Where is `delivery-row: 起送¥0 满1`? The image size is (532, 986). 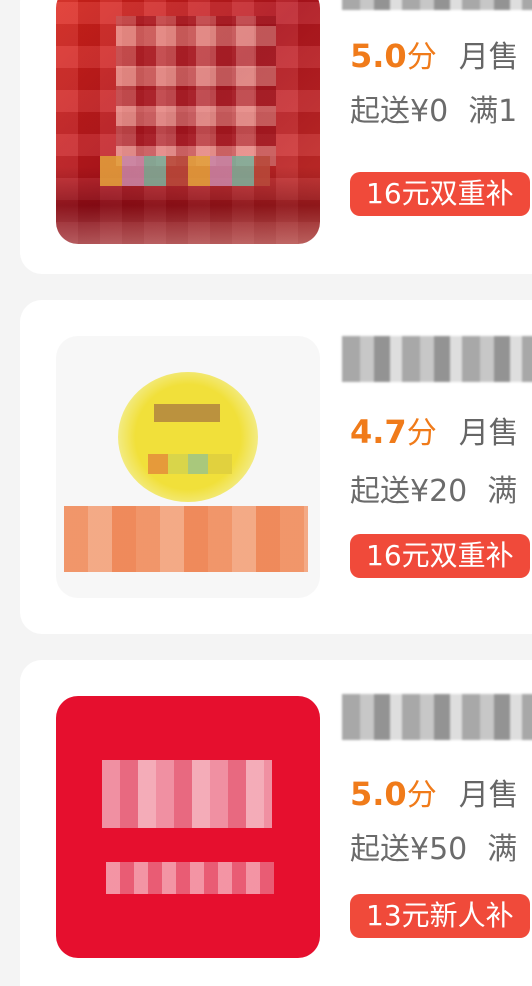 delivery-row: 起送¥0 满1 is located at coordinates (433, 112).